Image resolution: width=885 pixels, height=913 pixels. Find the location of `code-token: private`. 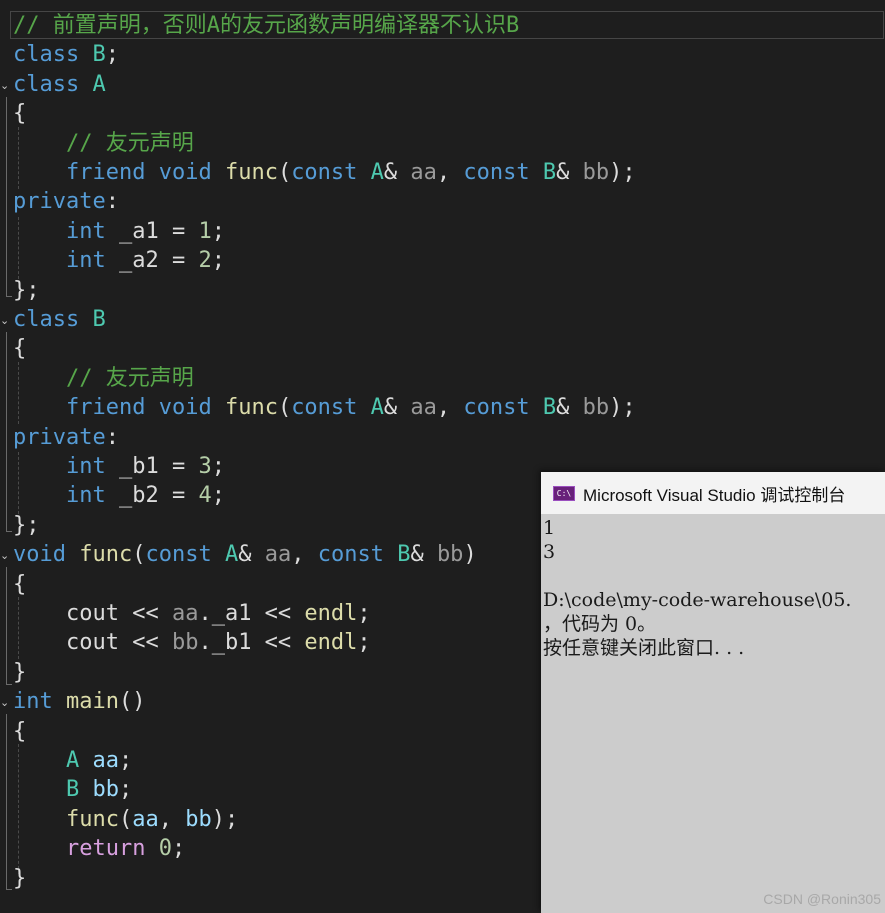

code-token: private is located at coordinates (59, 202).